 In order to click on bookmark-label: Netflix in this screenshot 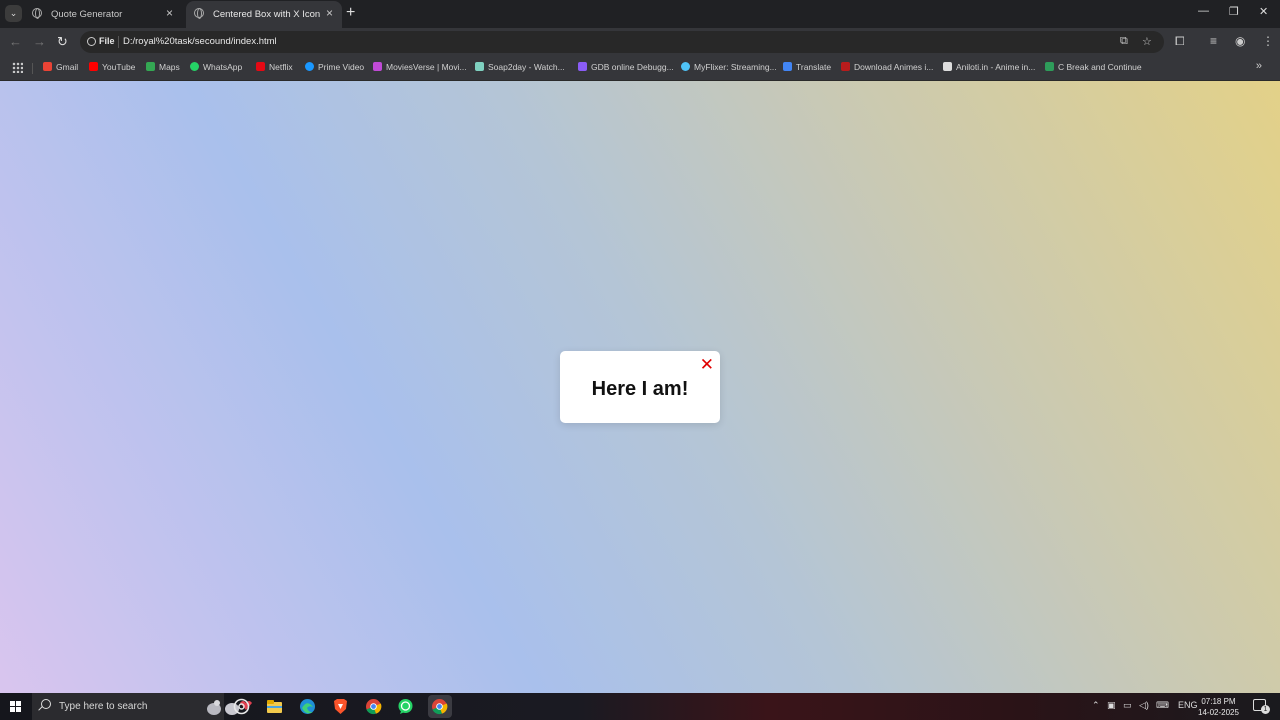, I will do `click(281, 67)`.